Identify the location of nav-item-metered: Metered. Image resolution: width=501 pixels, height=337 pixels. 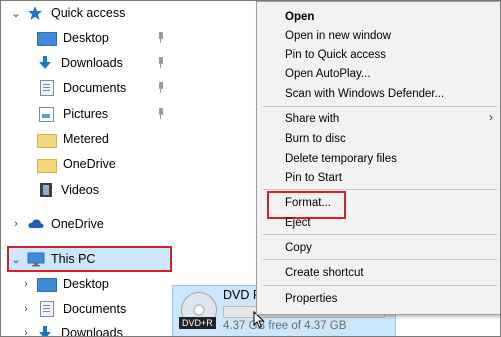
(73, 139).